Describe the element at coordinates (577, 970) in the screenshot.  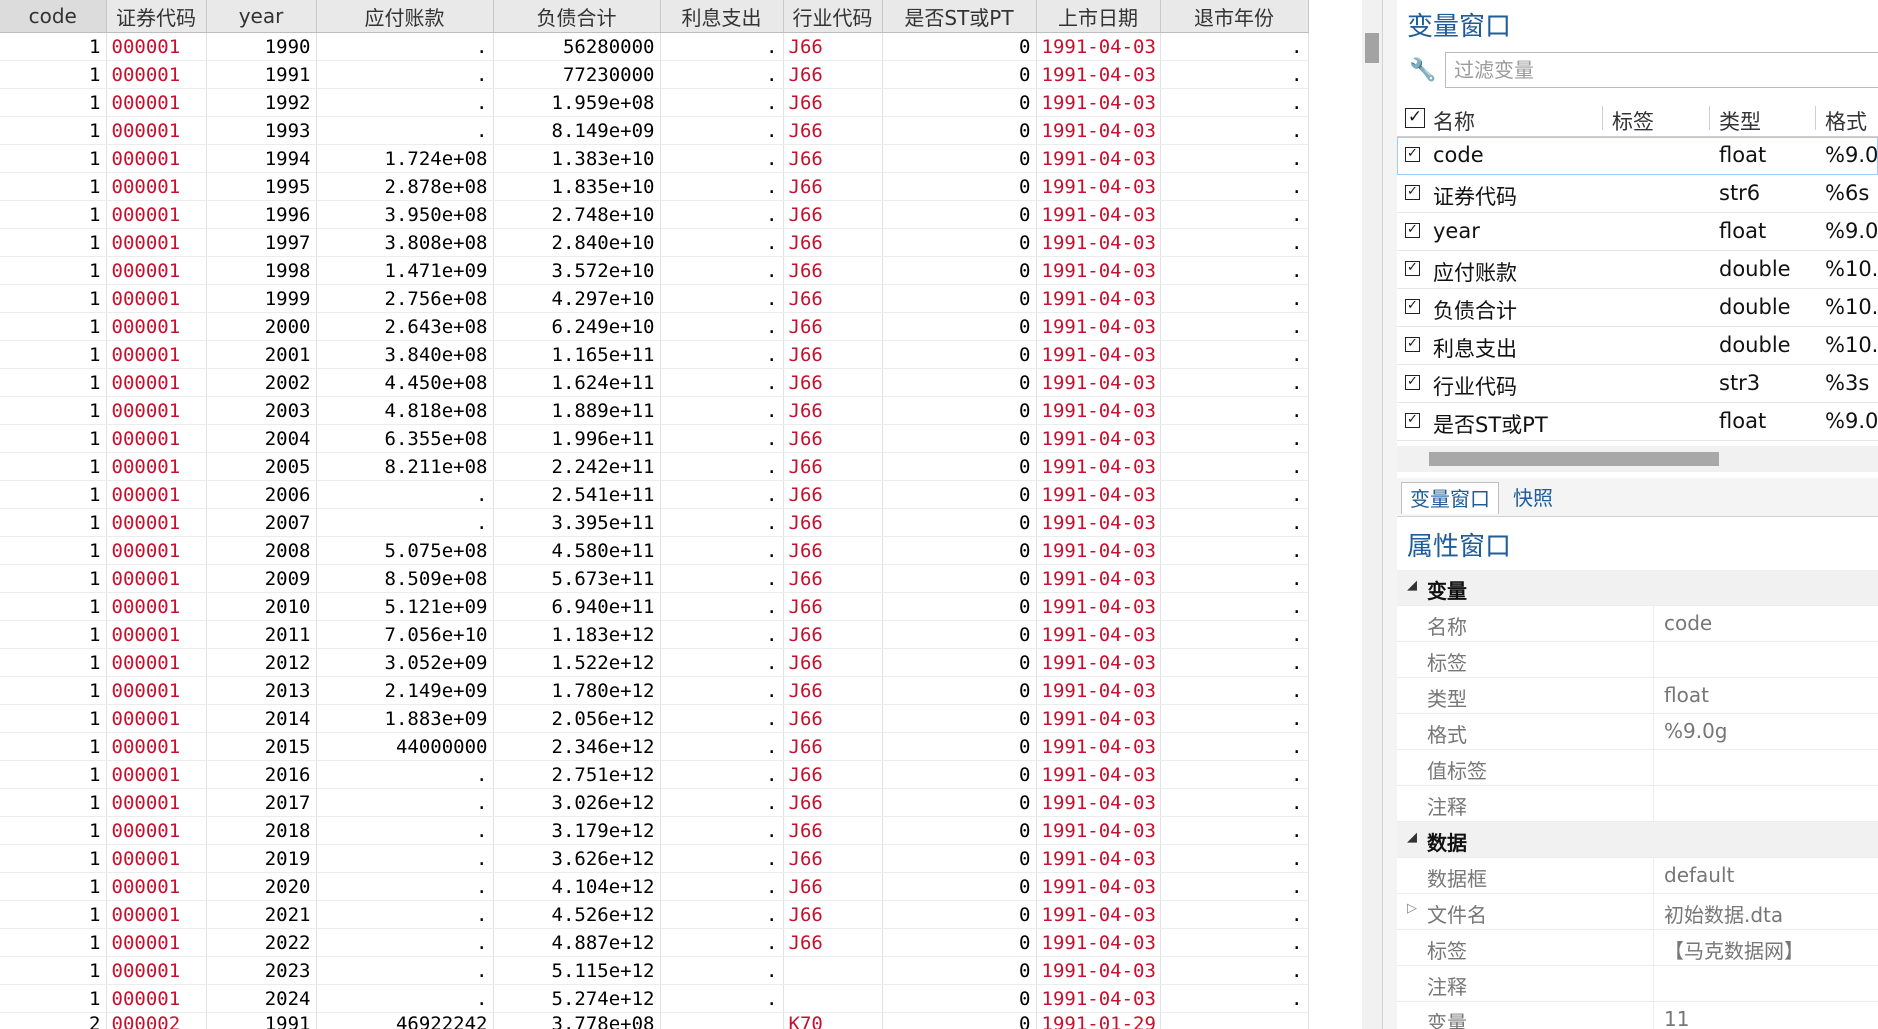
I see `table-cell: 5.115e+12` at that location.